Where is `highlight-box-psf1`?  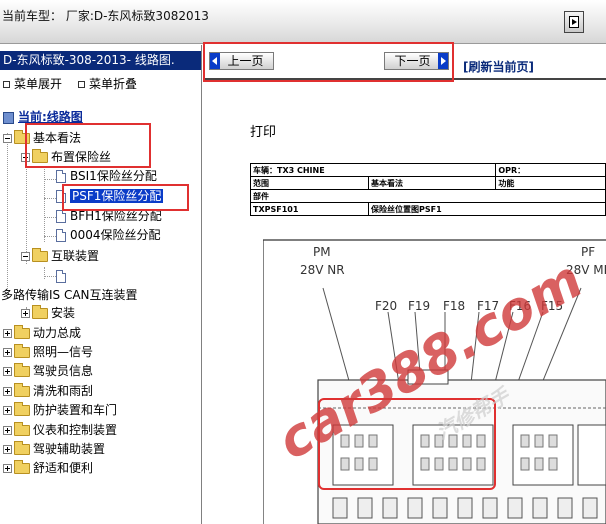 highlight-box-psf1 is located at coordinates (125, 197).